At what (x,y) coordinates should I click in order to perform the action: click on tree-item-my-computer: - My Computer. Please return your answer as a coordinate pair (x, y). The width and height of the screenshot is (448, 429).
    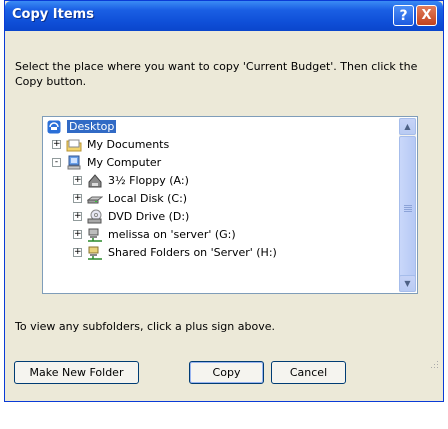
    Looking at the image, I should click on (106, 162).